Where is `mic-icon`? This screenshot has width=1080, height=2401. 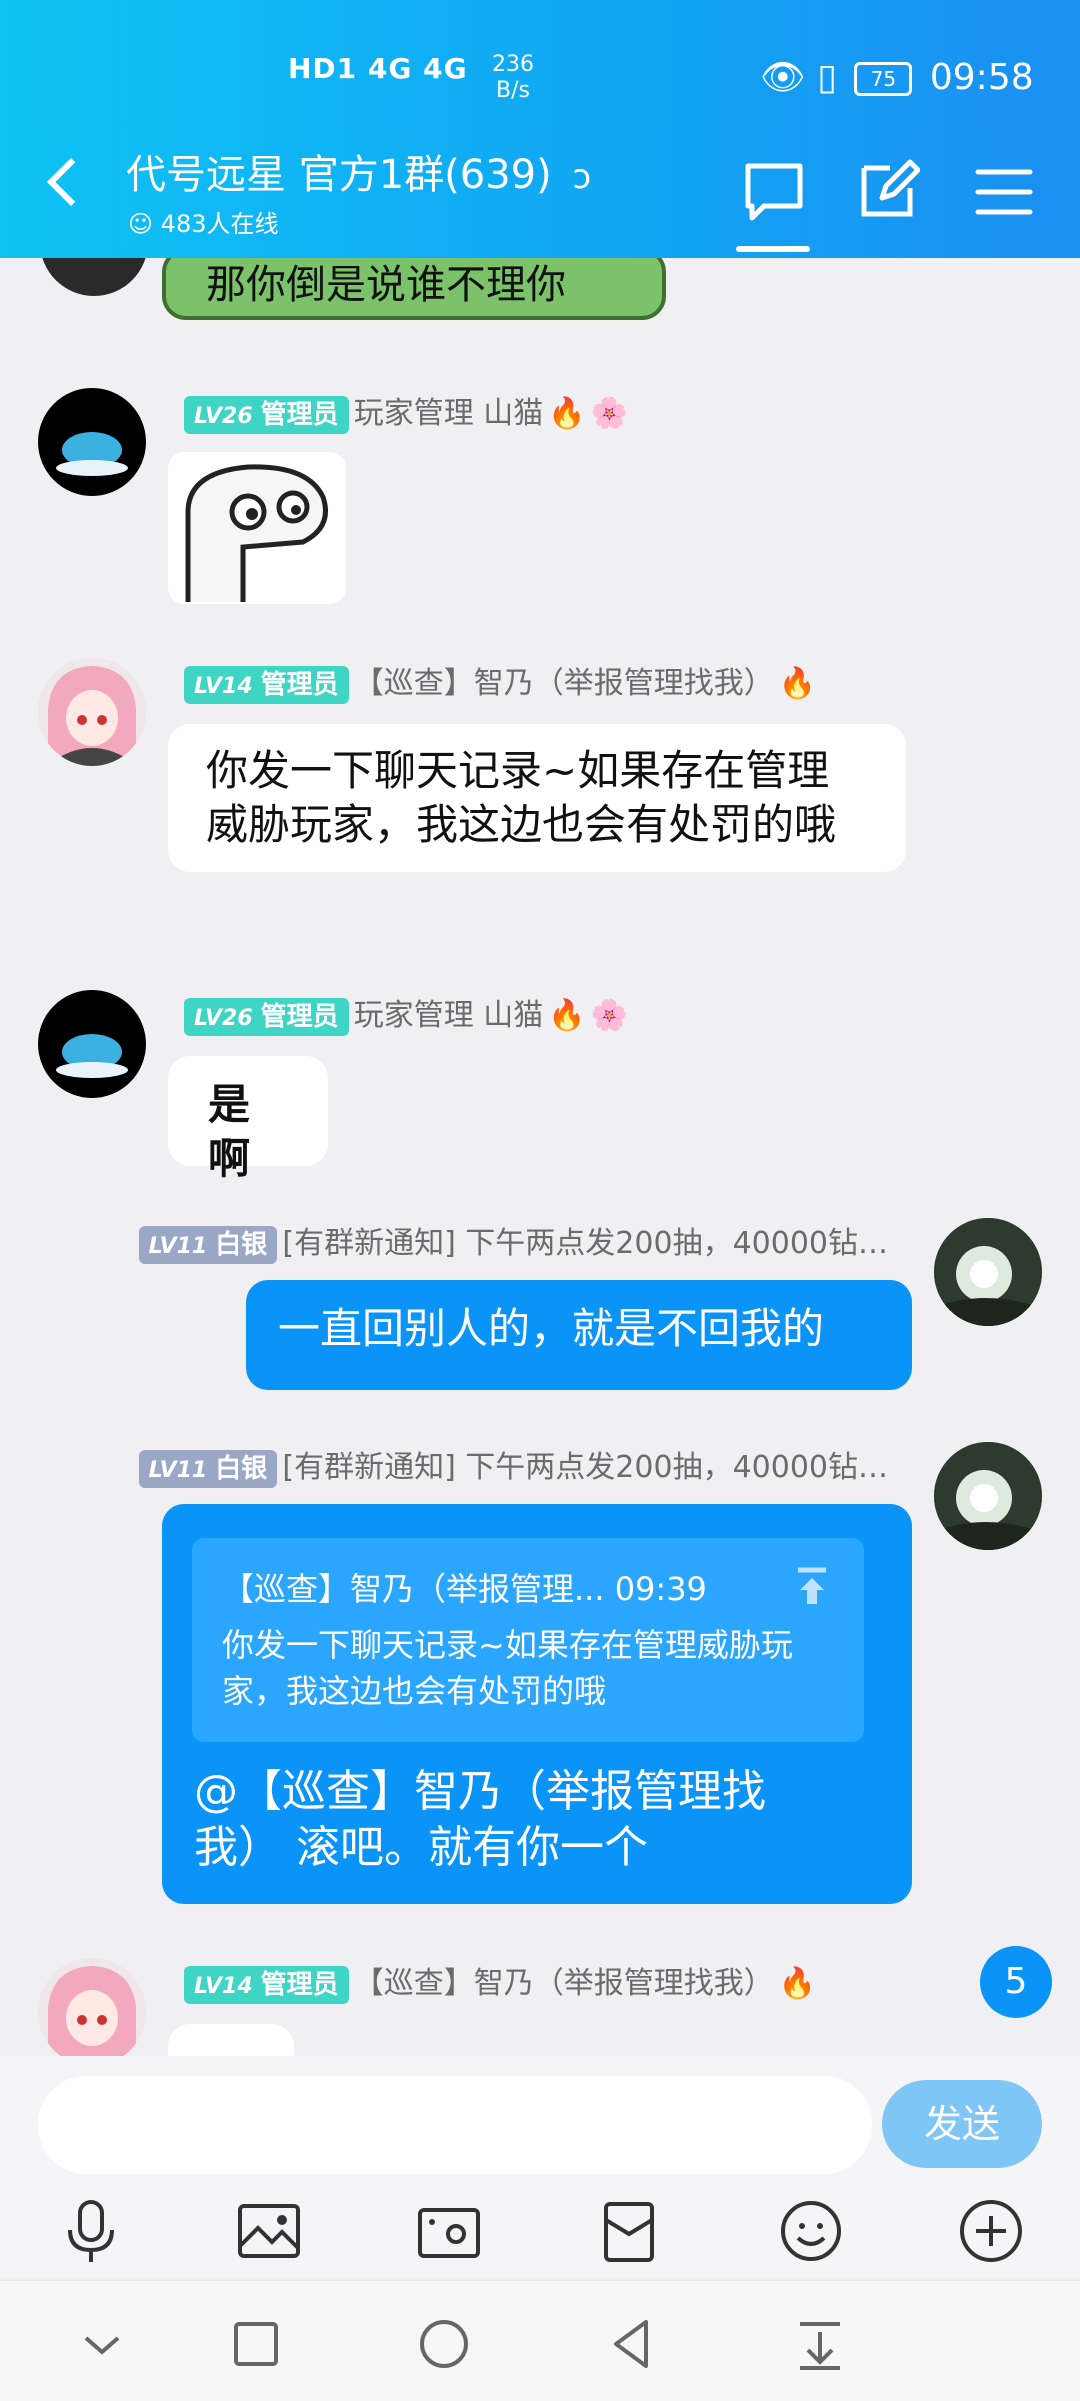
mic-icon is located at coordinates (91, 2231).